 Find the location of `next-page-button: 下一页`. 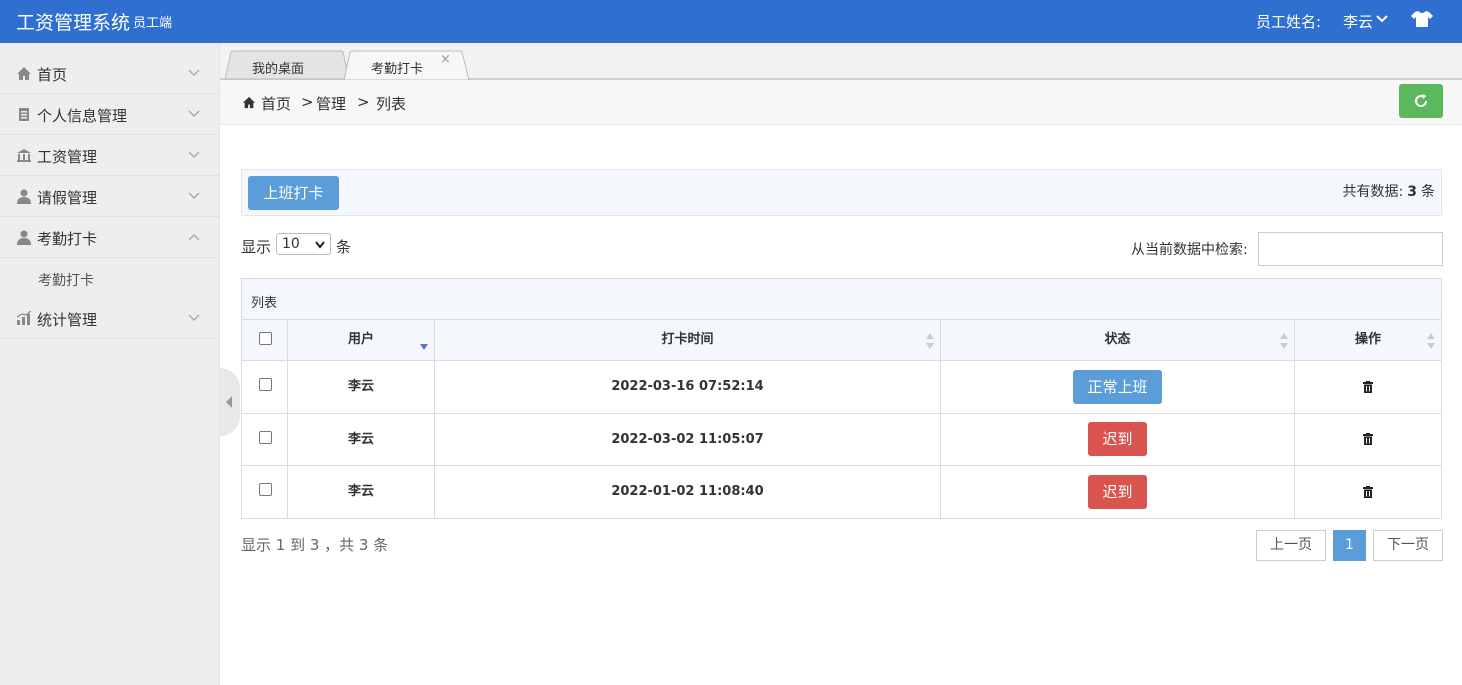

next-page-button: 下一页 is located at coordinates (1408, 545).